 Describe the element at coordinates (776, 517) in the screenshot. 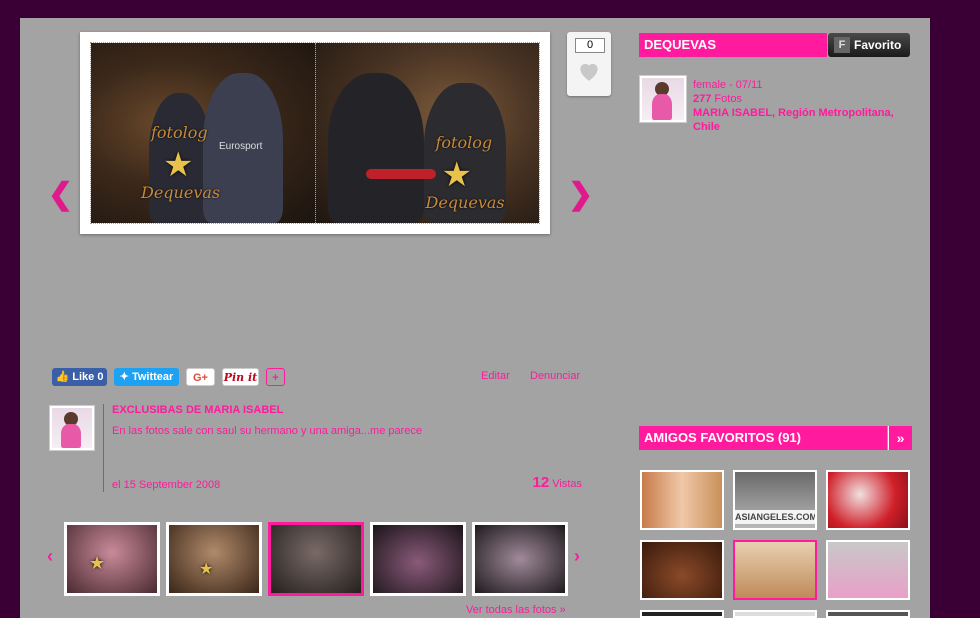

I see `friend-banner-text: ASIANGELES.COM` at that location.